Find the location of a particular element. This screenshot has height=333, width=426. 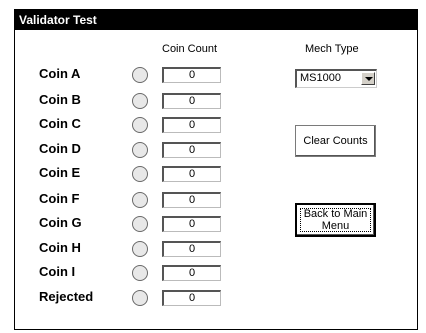

coin-c-count: 0 is located at coordinates (191, 125).